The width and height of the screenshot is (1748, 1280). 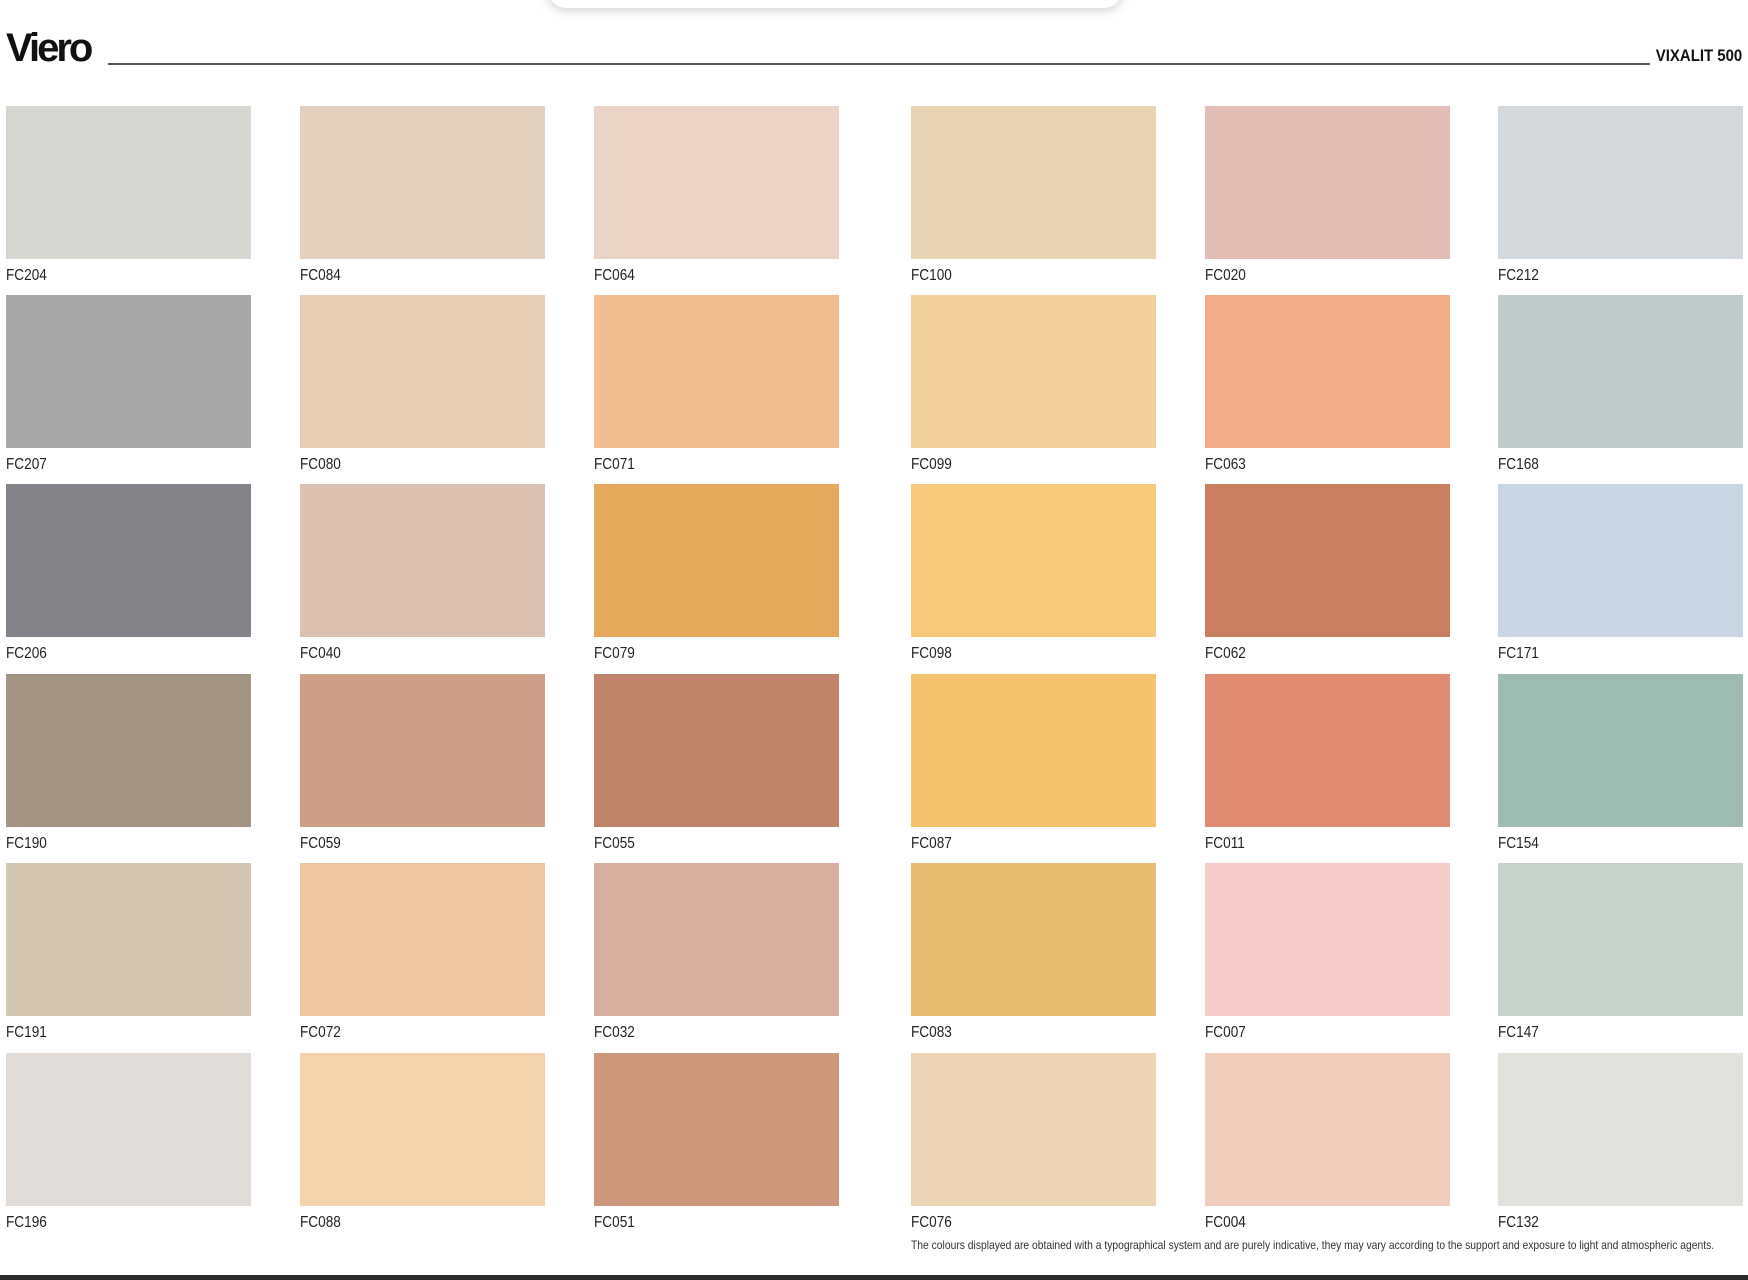 What do you see at coordinates (1518, 1032) in the screenshot?
I see `swatch-code: FC147` at bounding box center [1518, 1032].